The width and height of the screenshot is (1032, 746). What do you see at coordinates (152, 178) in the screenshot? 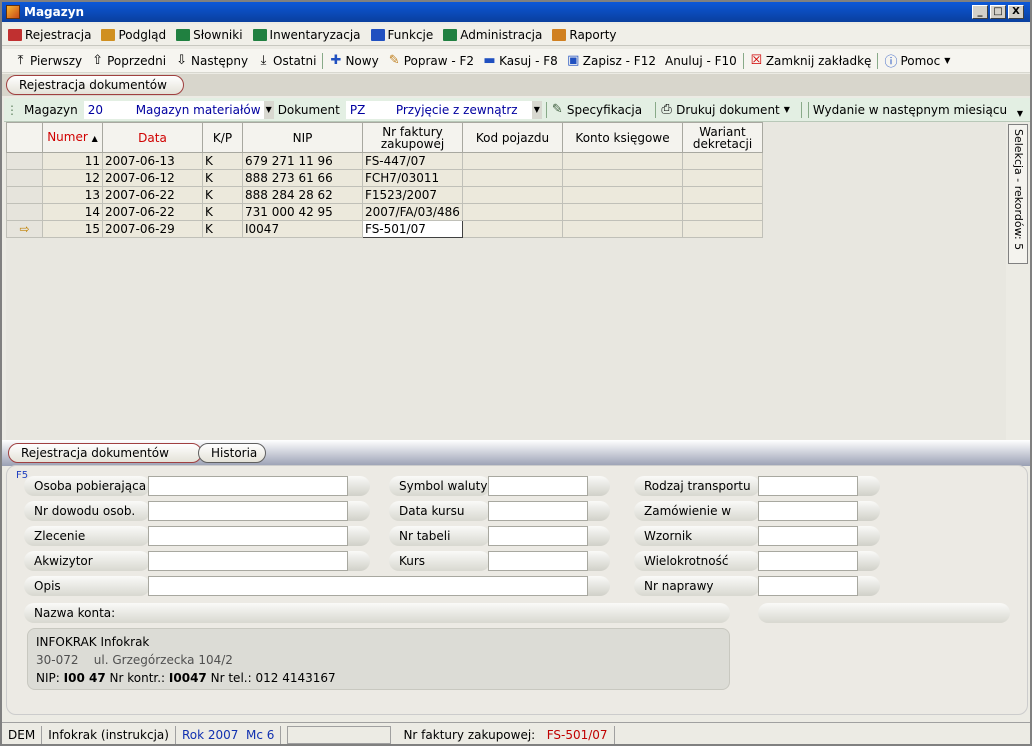
I see `cell-data: 2007-06-12` at bounding box center [152, 178].